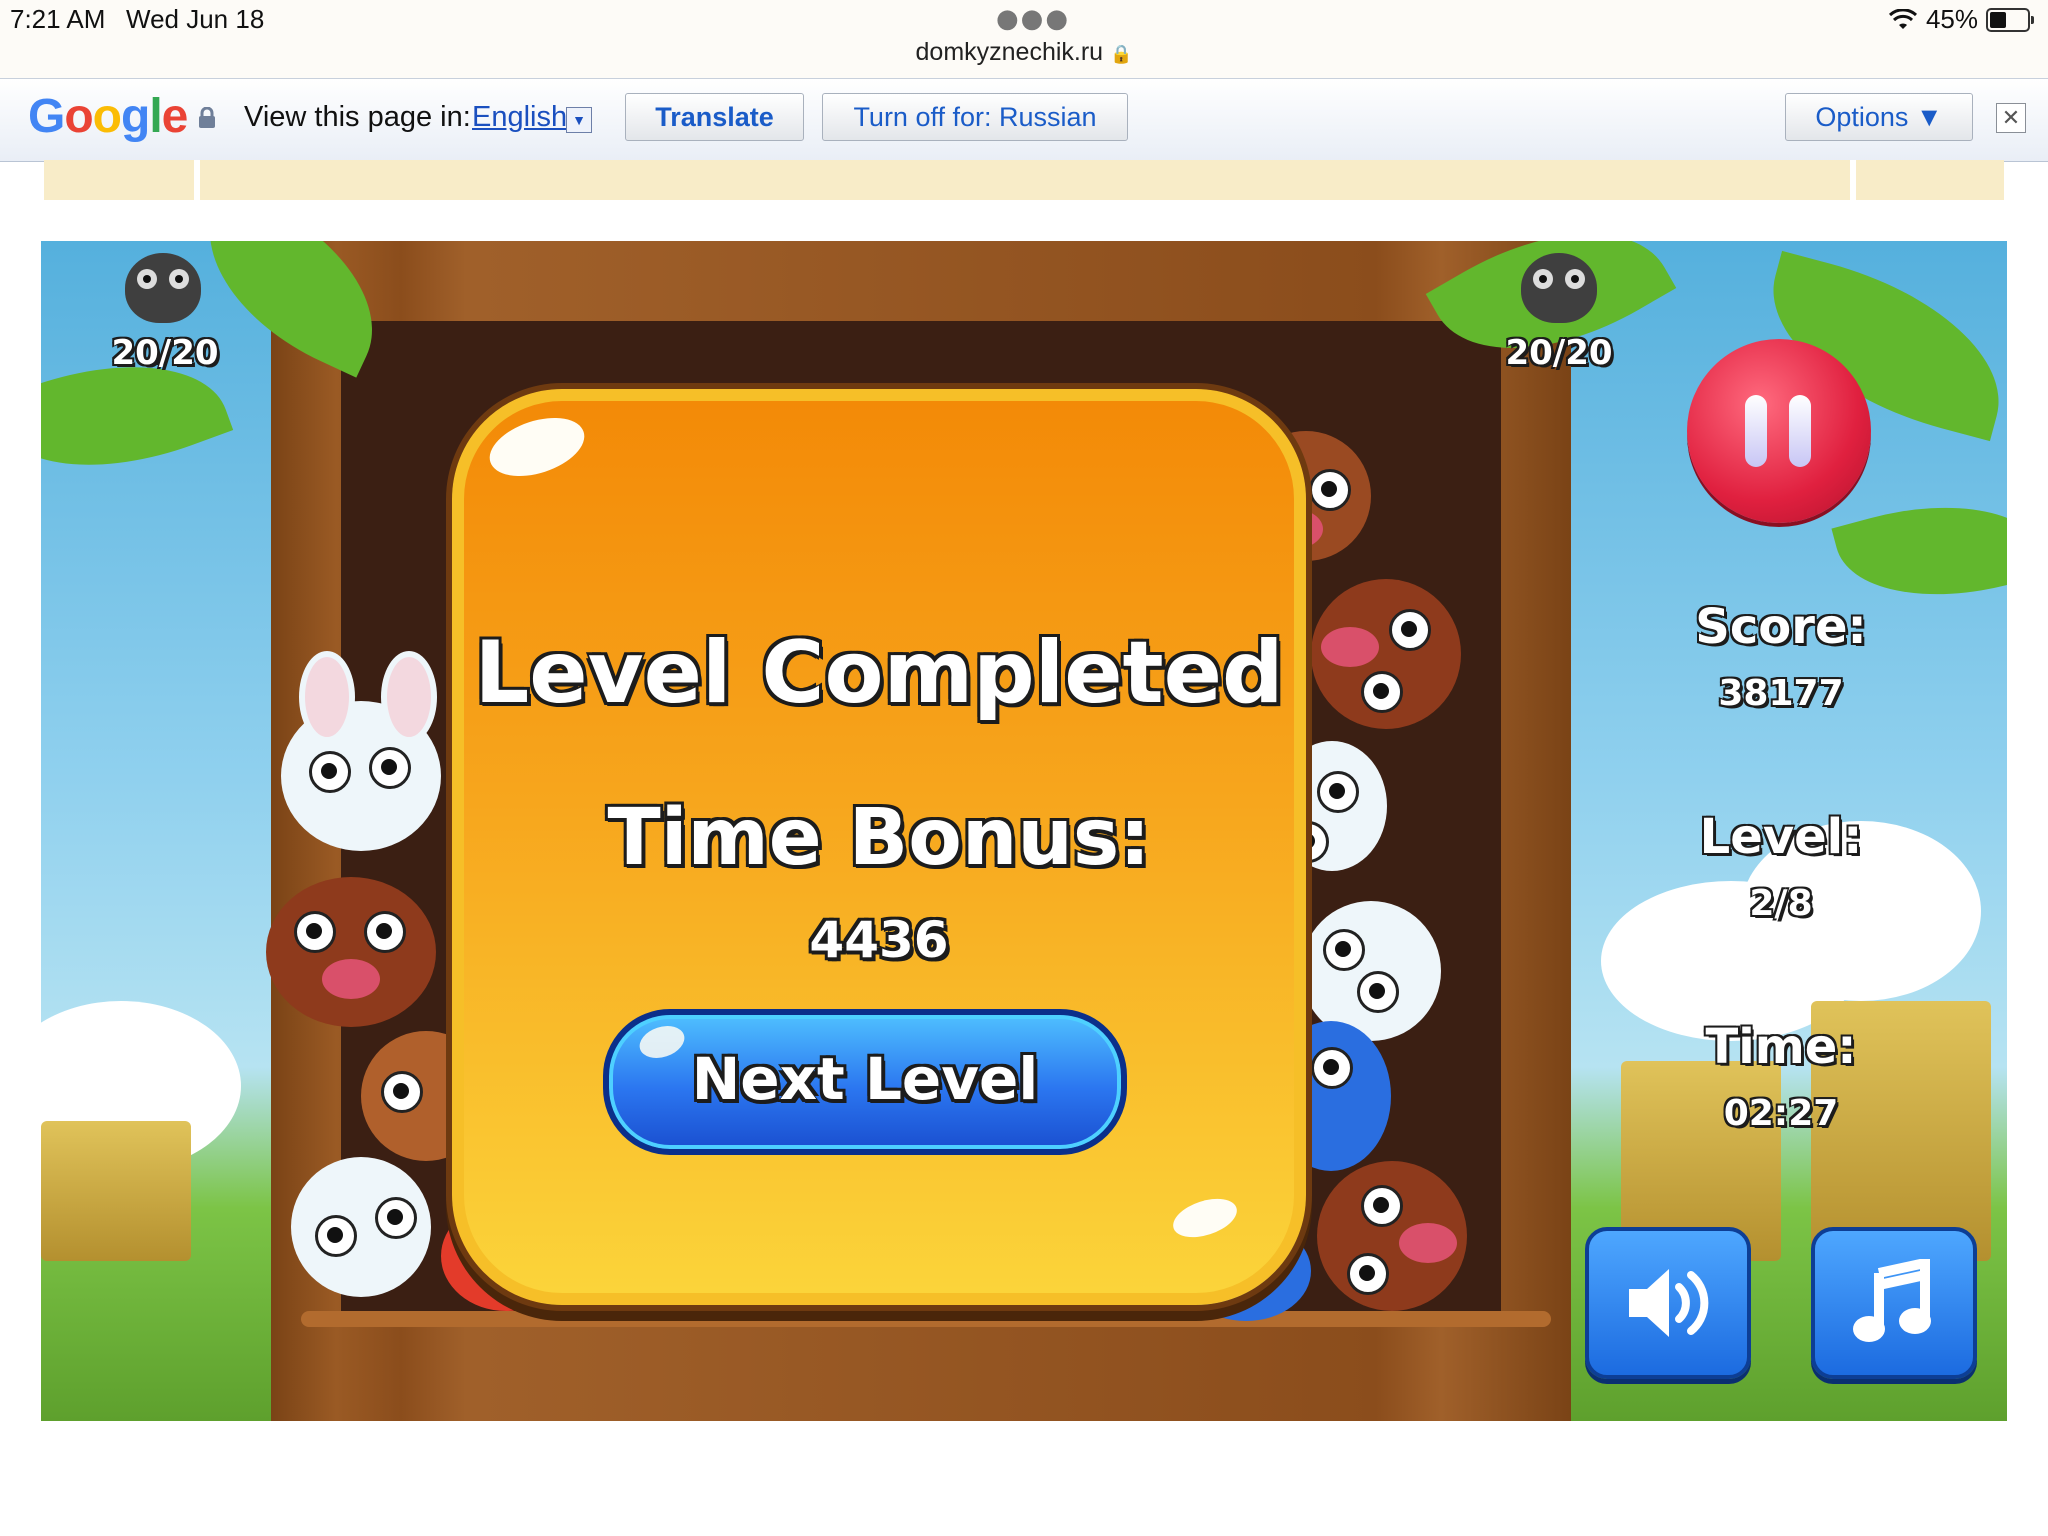 This screenshot has width=2048, height=1536. I want to click on music-button, so click(1894, 1303).